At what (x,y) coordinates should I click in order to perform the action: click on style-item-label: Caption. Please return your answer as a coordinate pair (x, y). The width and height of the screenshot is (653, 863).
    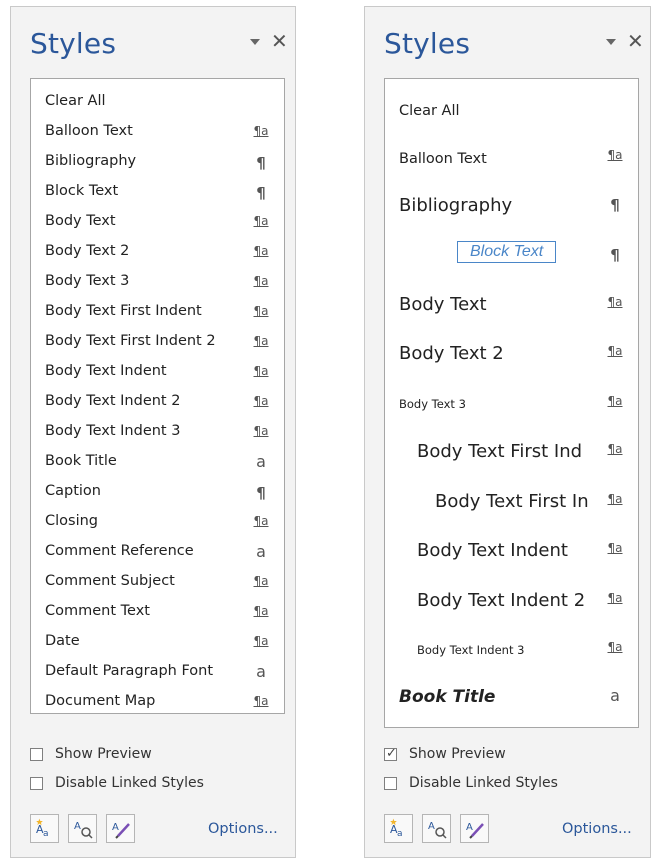
    Looking at the image, I should click on (73, 491).